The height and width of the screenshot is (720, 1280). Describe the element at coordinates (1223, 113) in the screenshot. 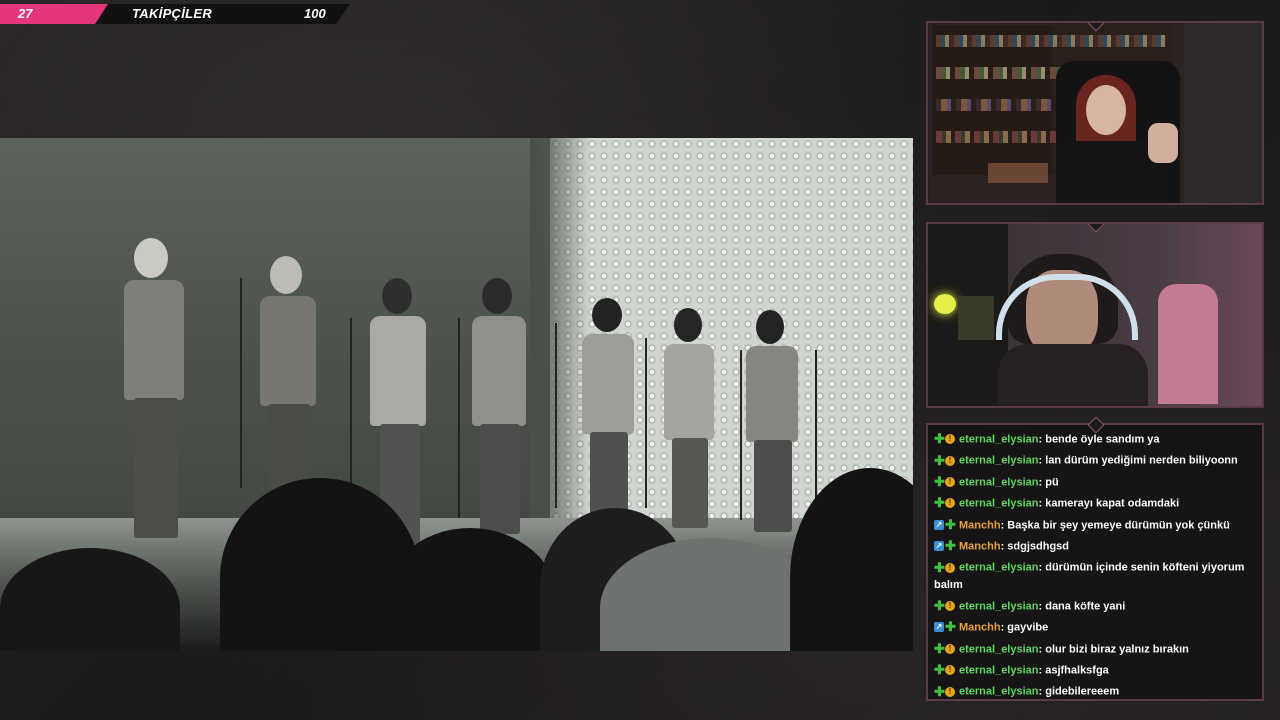

I see `wall` at that location.